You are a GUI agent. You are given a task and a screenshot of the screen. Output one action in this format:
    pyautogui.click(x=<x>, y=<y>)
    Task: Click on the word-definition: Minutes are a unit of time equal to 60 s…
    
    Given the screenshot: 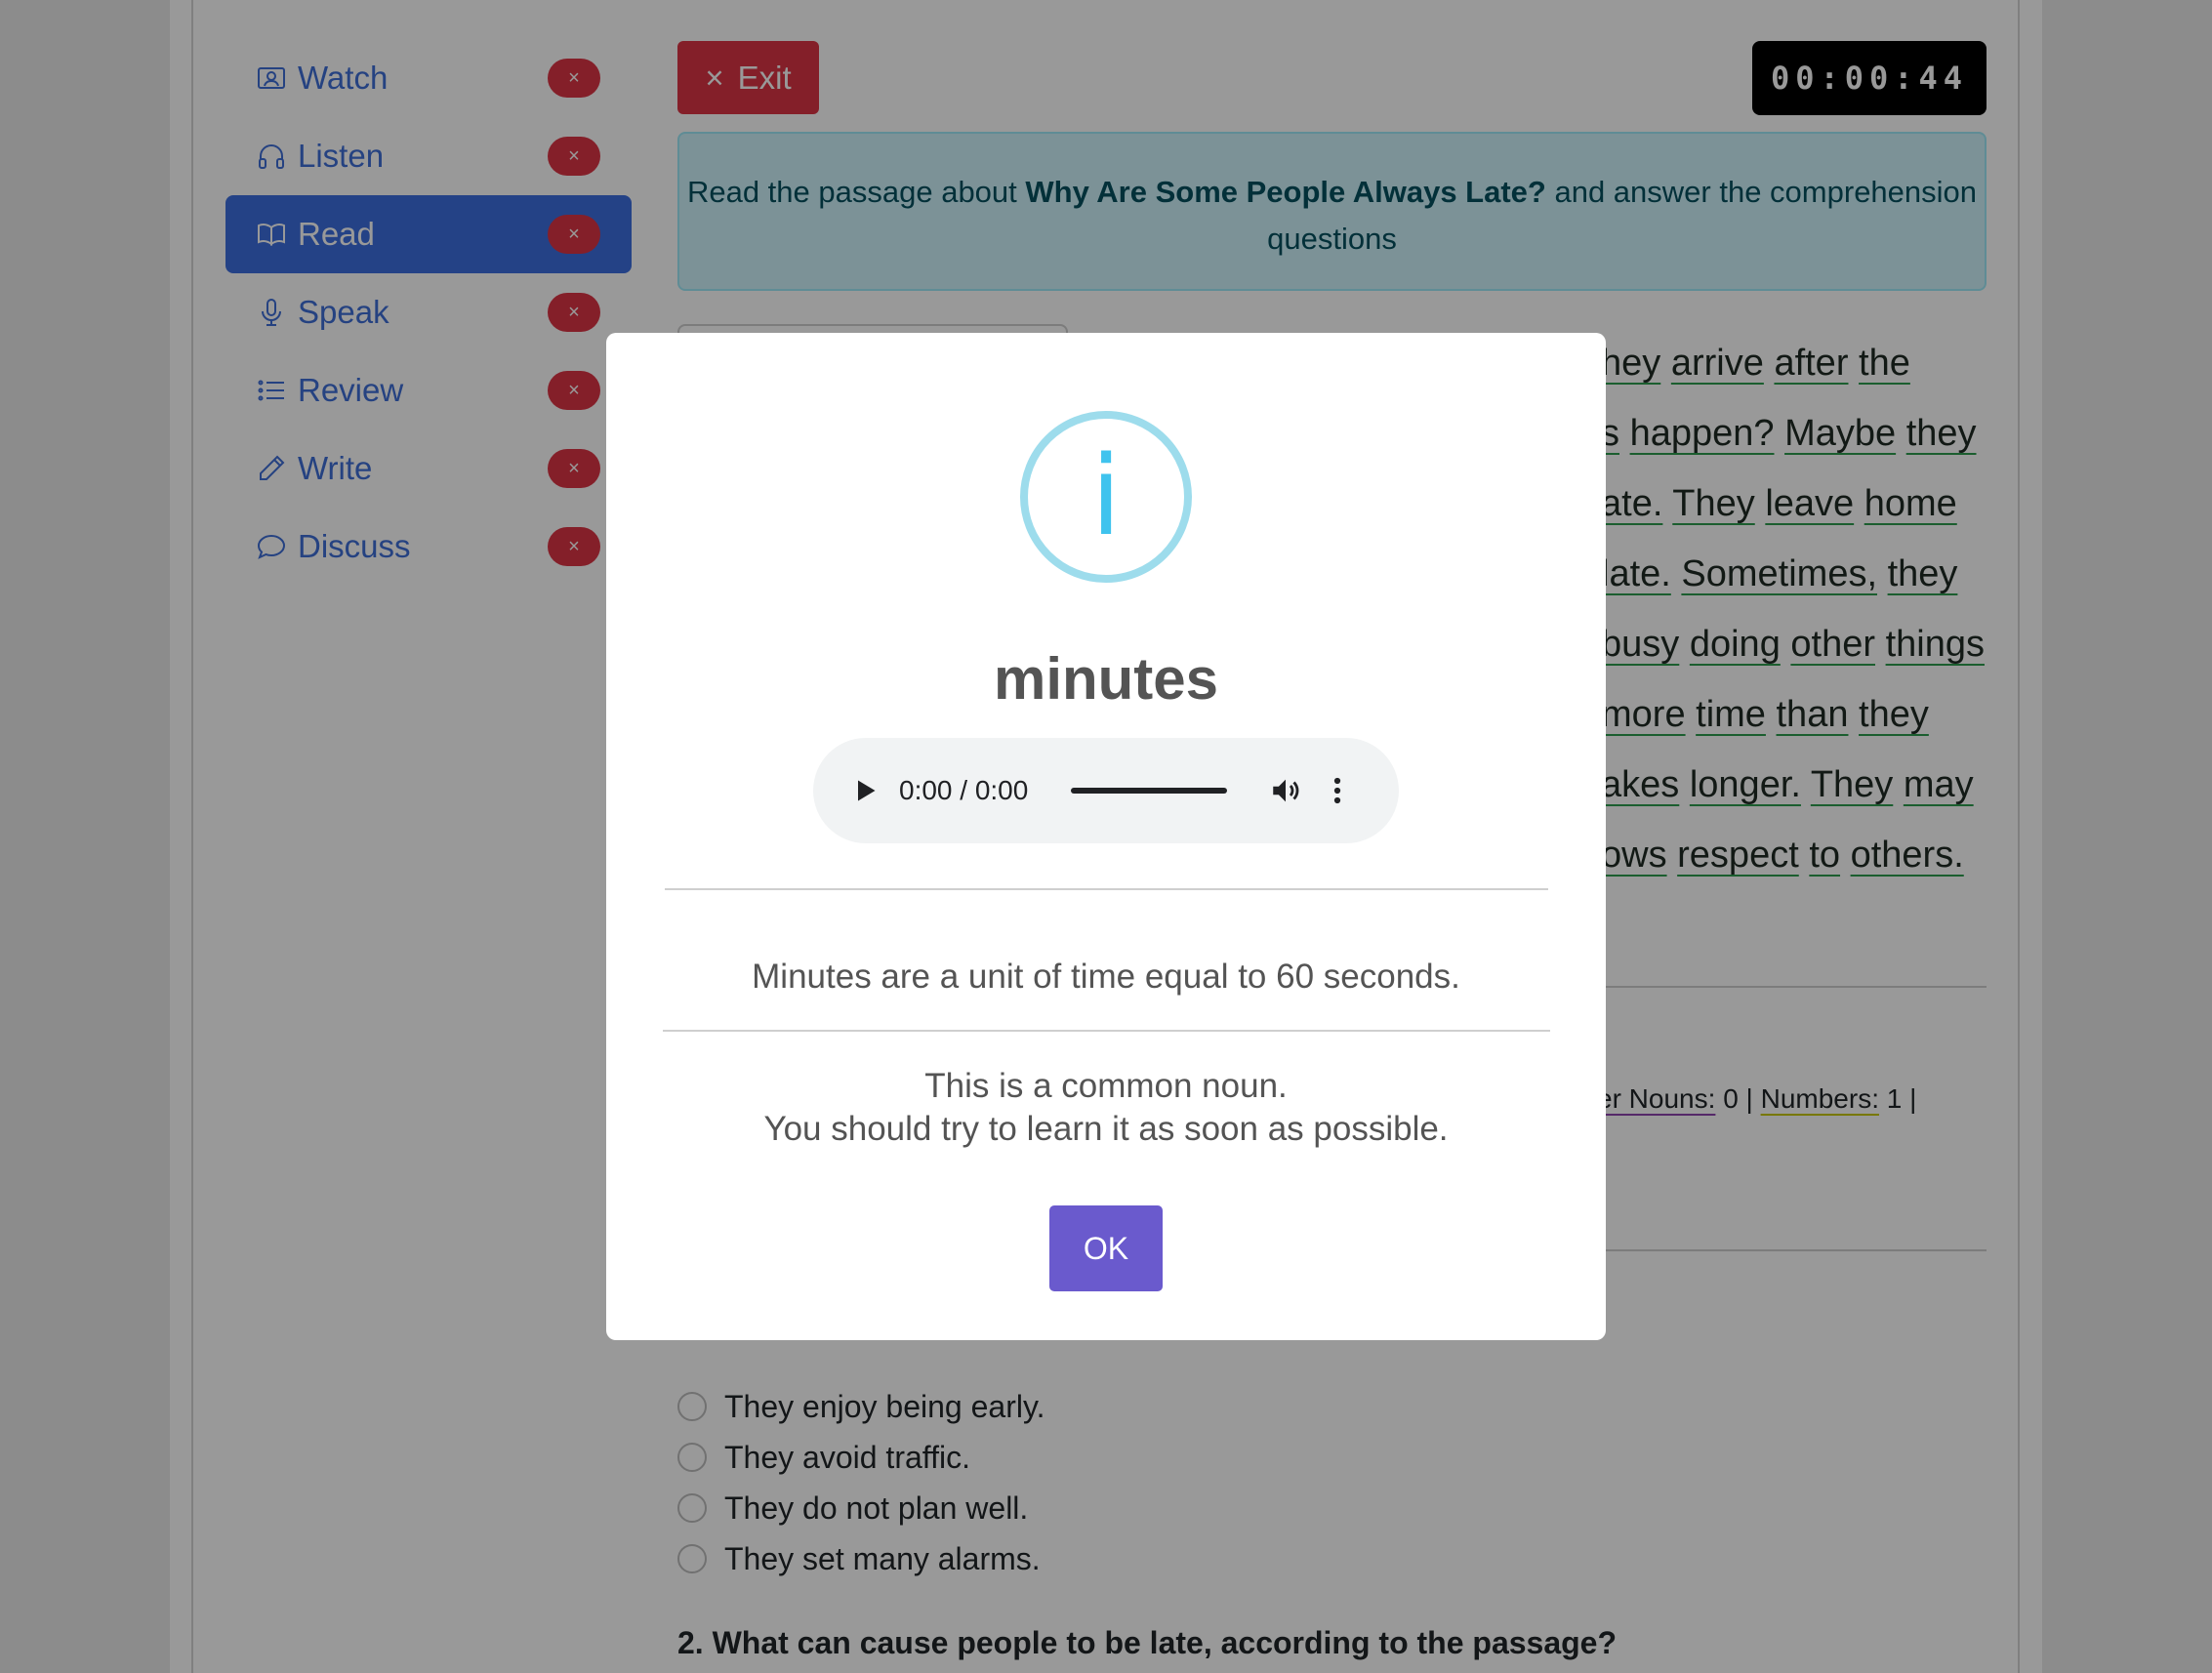 What is the action you would take?
    pyautogui.click(x=1106, y=977)
    